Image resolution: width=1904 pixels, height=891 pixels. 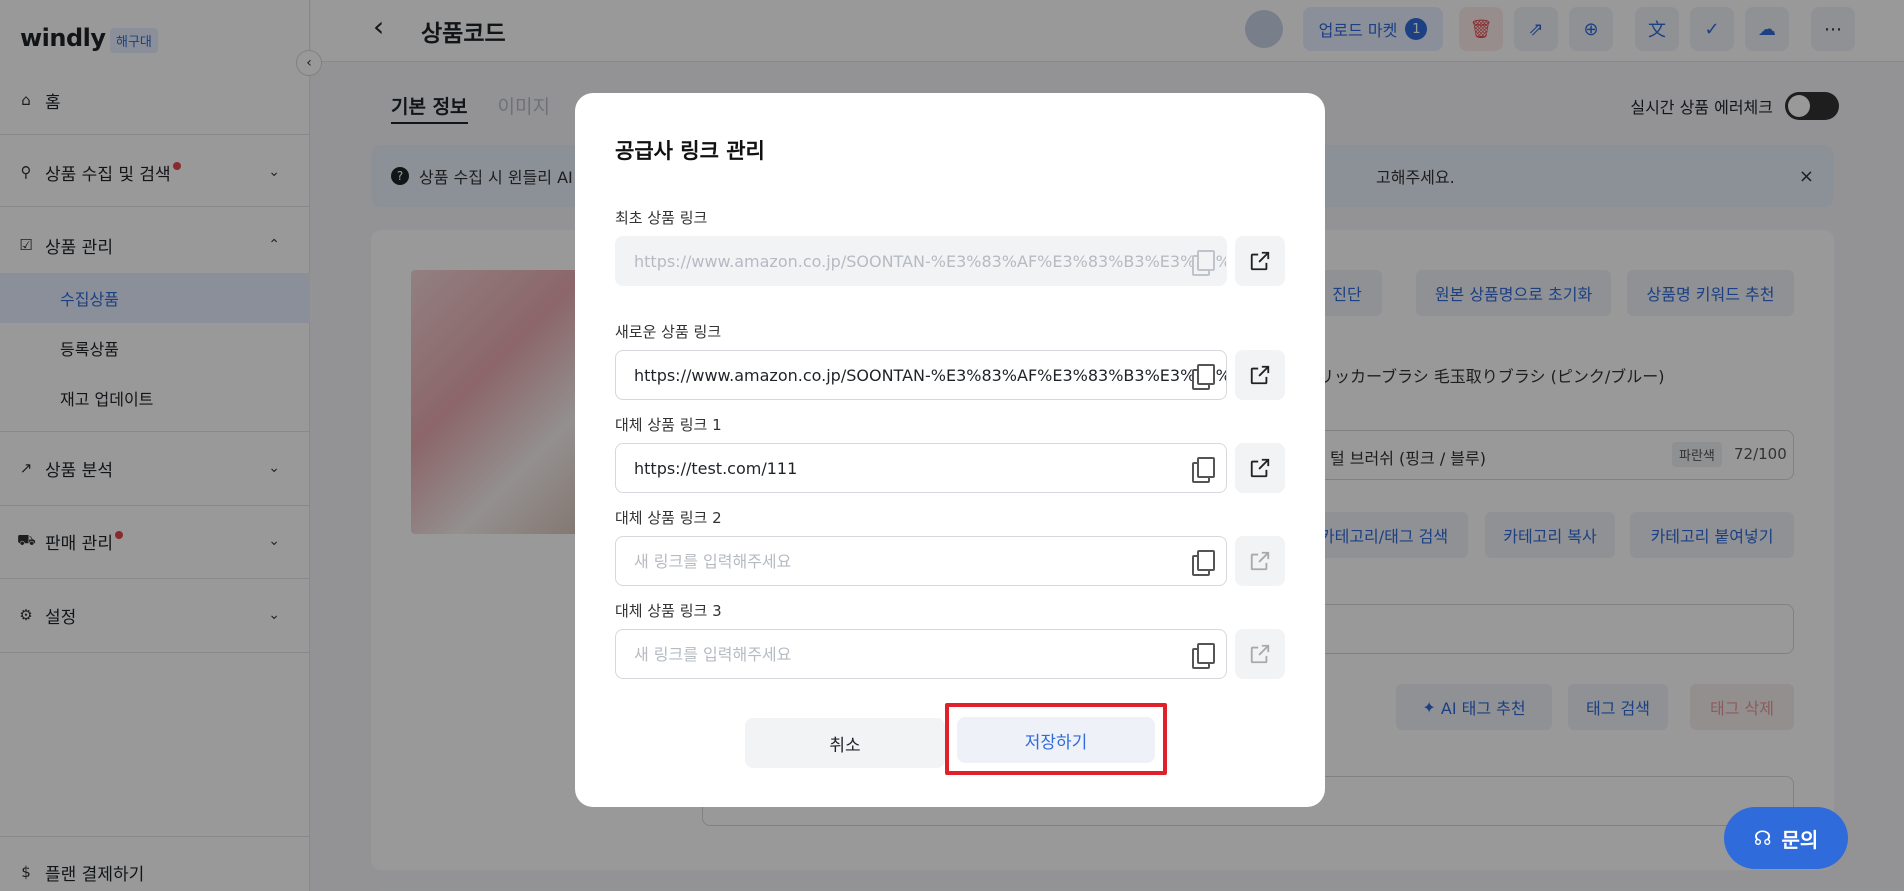 I want to click on modal-title: 공급사 링크 관리, so click(x=690, y=151).